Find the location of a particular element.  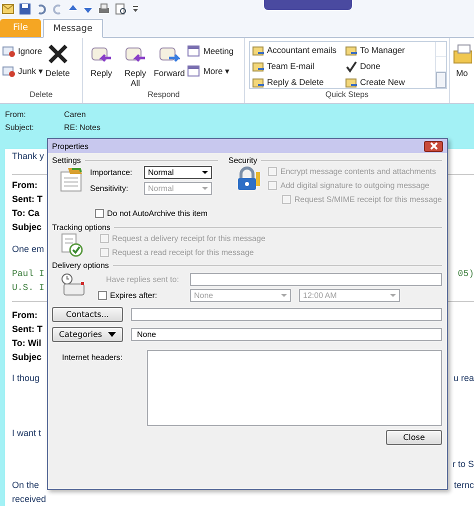

padlock-icon is located at coordinates (249, 179).